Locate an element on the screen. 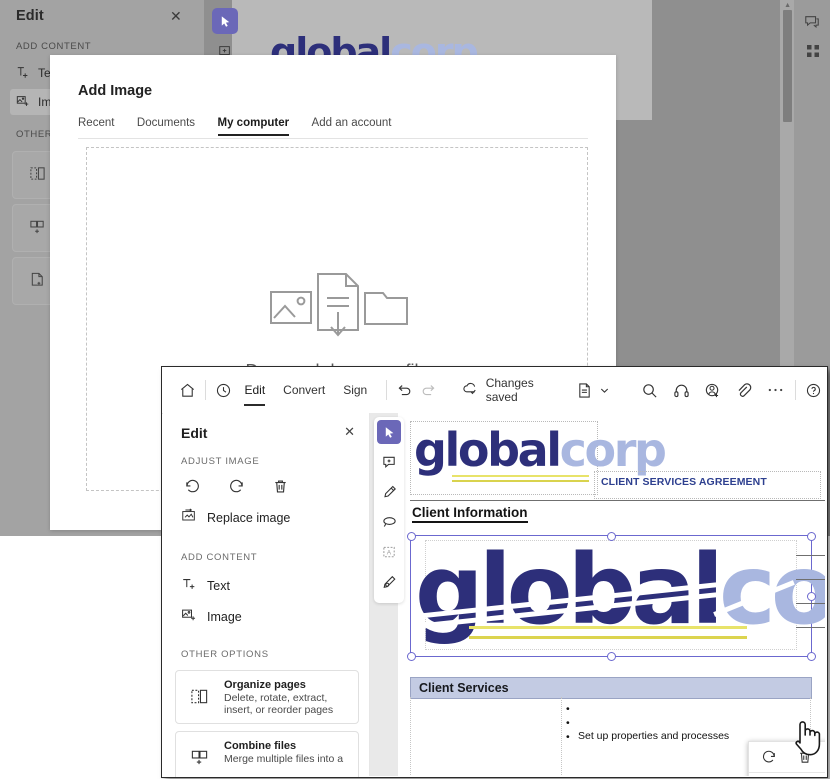 This screenshot has width=830, height=779. resize-handle-se is located at coordinates (811, 656).